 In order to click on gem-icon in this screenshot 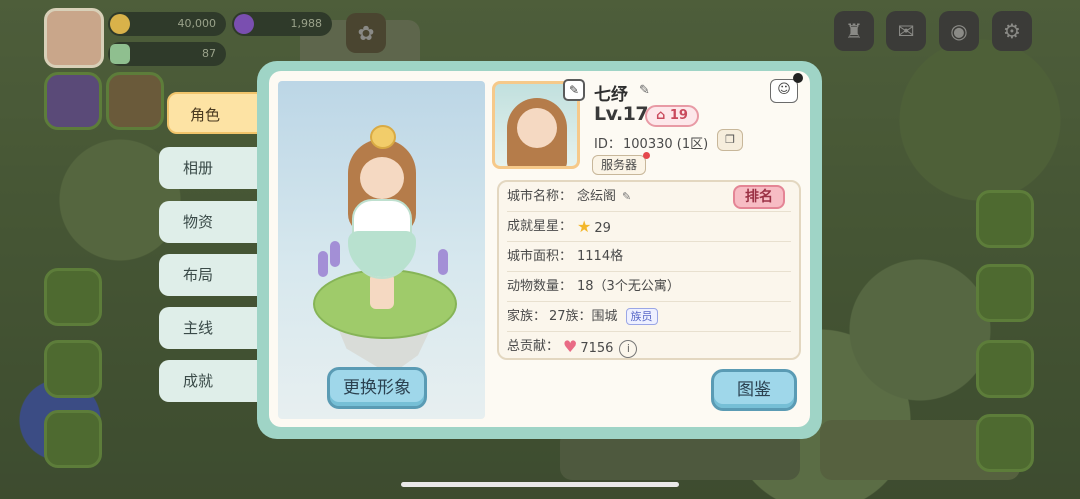, I will do `click(244, 24)`.